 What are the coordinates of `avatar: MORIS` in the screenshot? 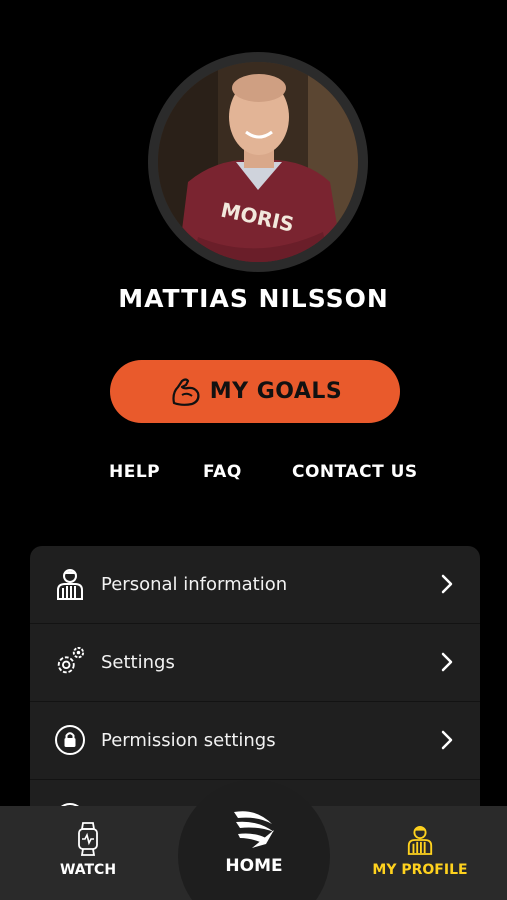 It's located at (258, 162).